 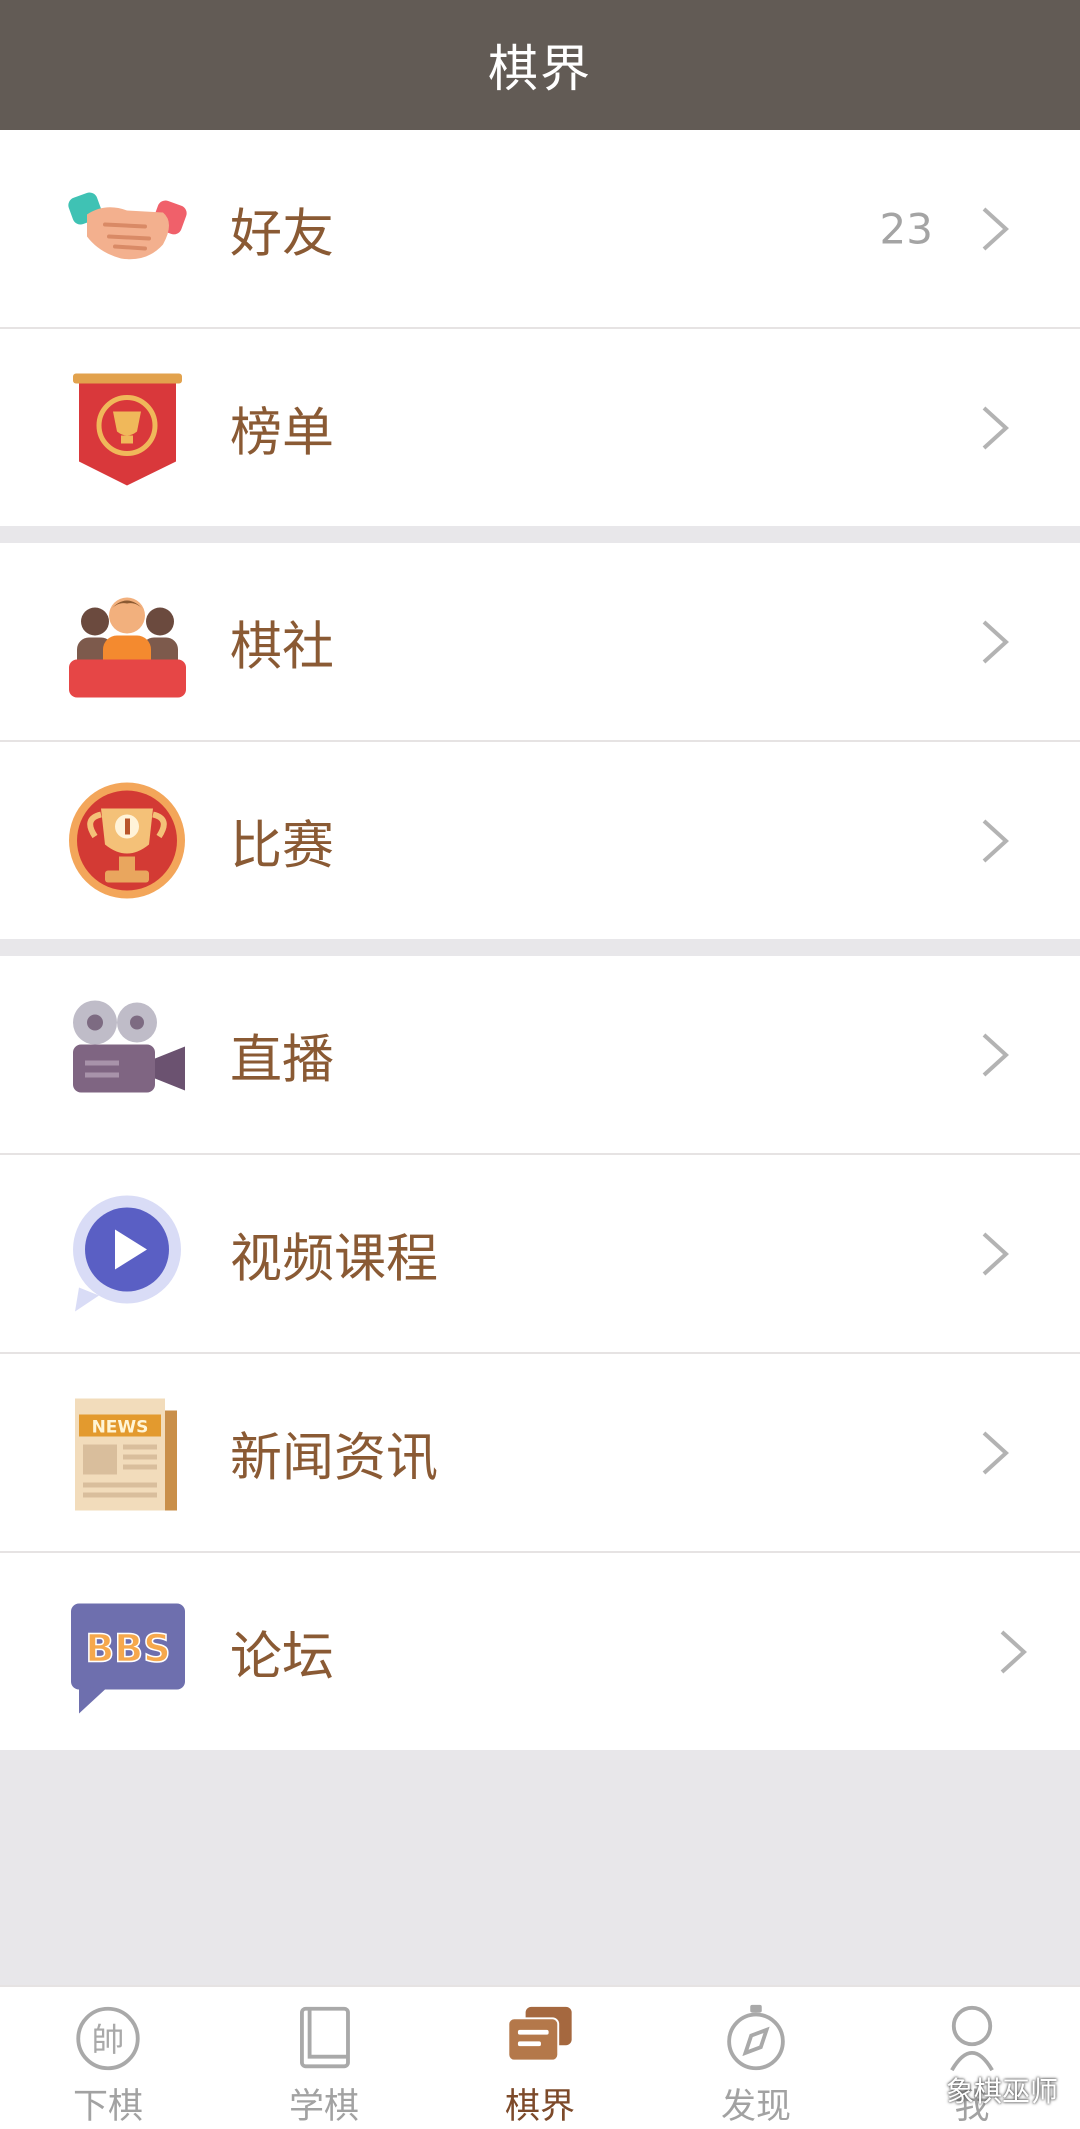 What do you see at coordinates (325, 2037) in the screenshot?
I see `book-icon` at bounding box center [325, 2037].